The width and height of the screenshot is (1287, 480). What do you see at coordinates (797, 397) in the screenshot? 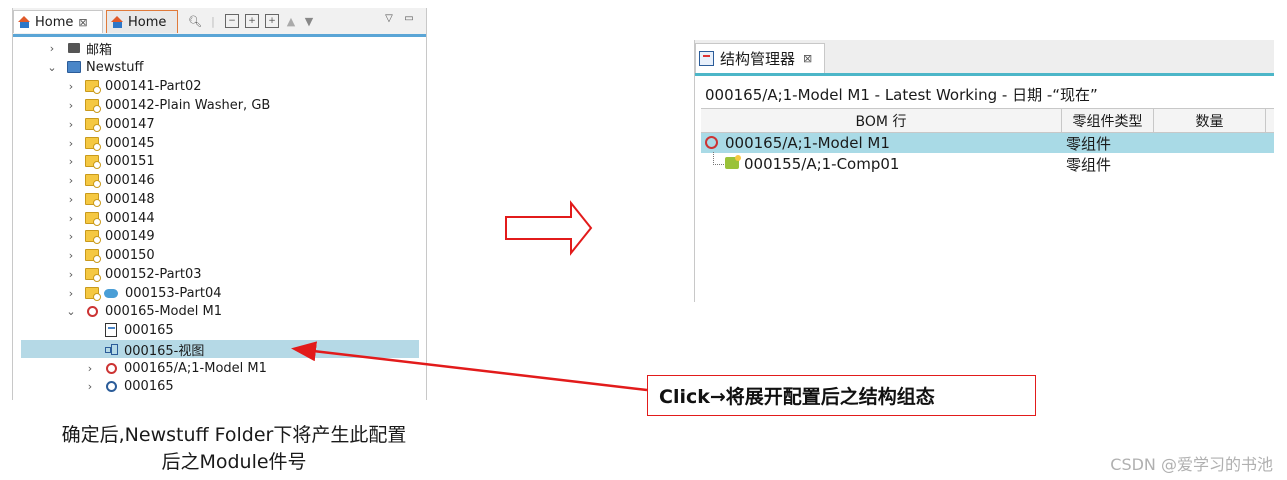
I see `callout-text: Click→将展开配置后之结构组态` at bounding box center [797, 397].